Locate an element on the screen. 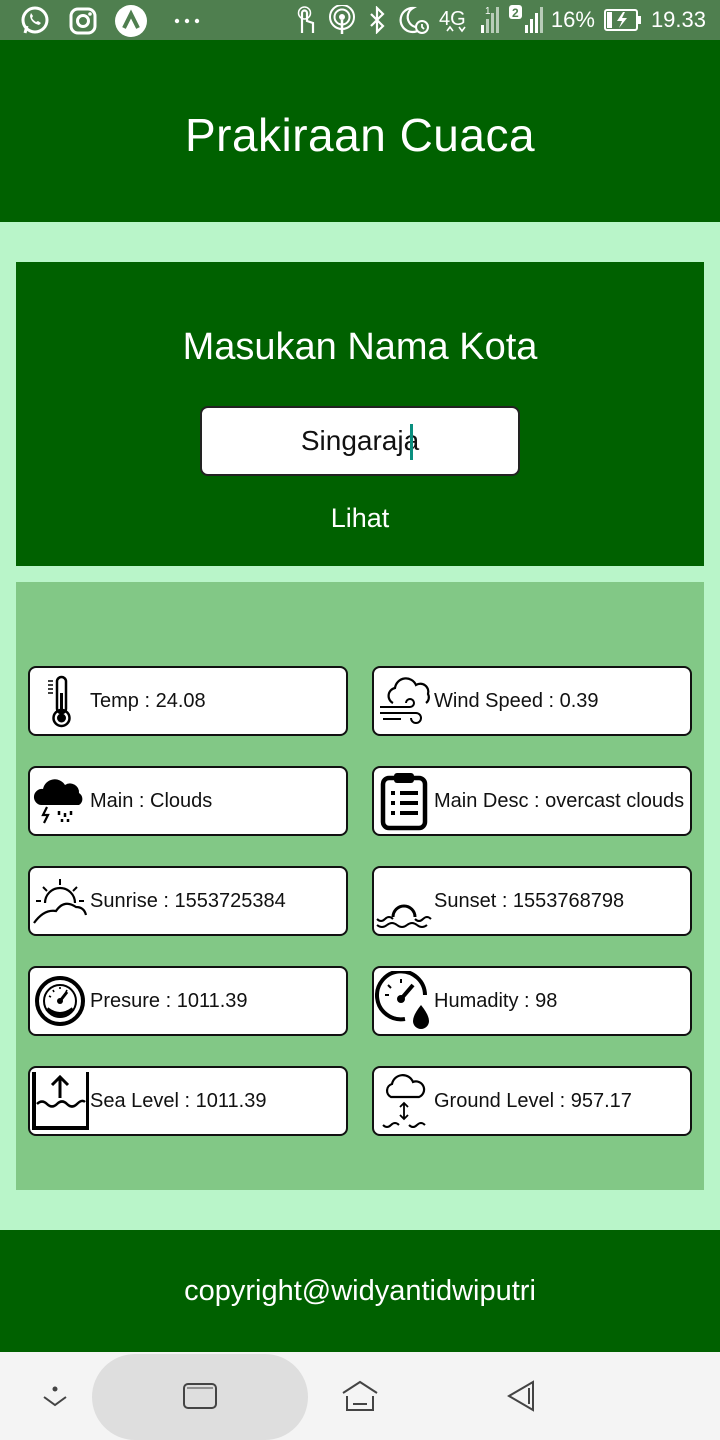 The image size is (720, 1440). thermometer-icon is located at coordinates (60, 701).